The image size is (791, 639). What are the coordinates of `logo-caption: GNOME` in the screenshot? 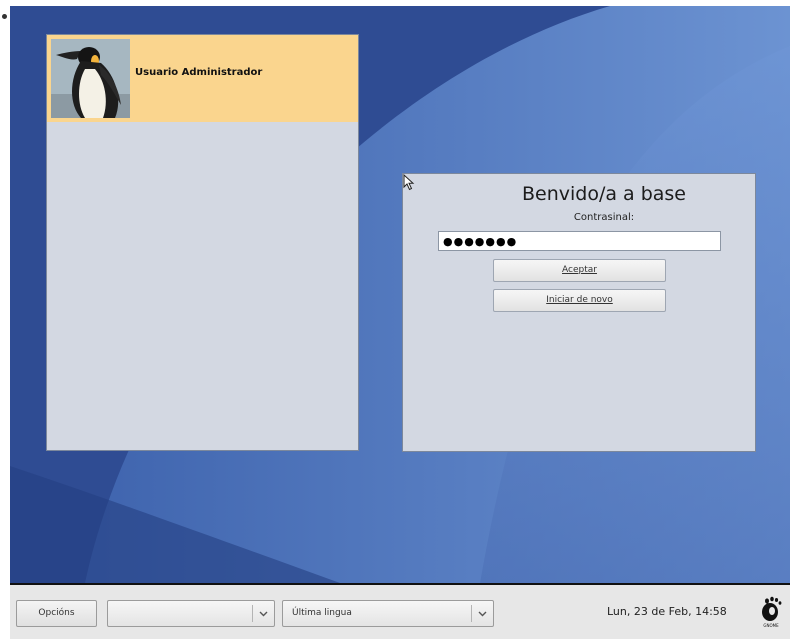 It's located at (771, 625).